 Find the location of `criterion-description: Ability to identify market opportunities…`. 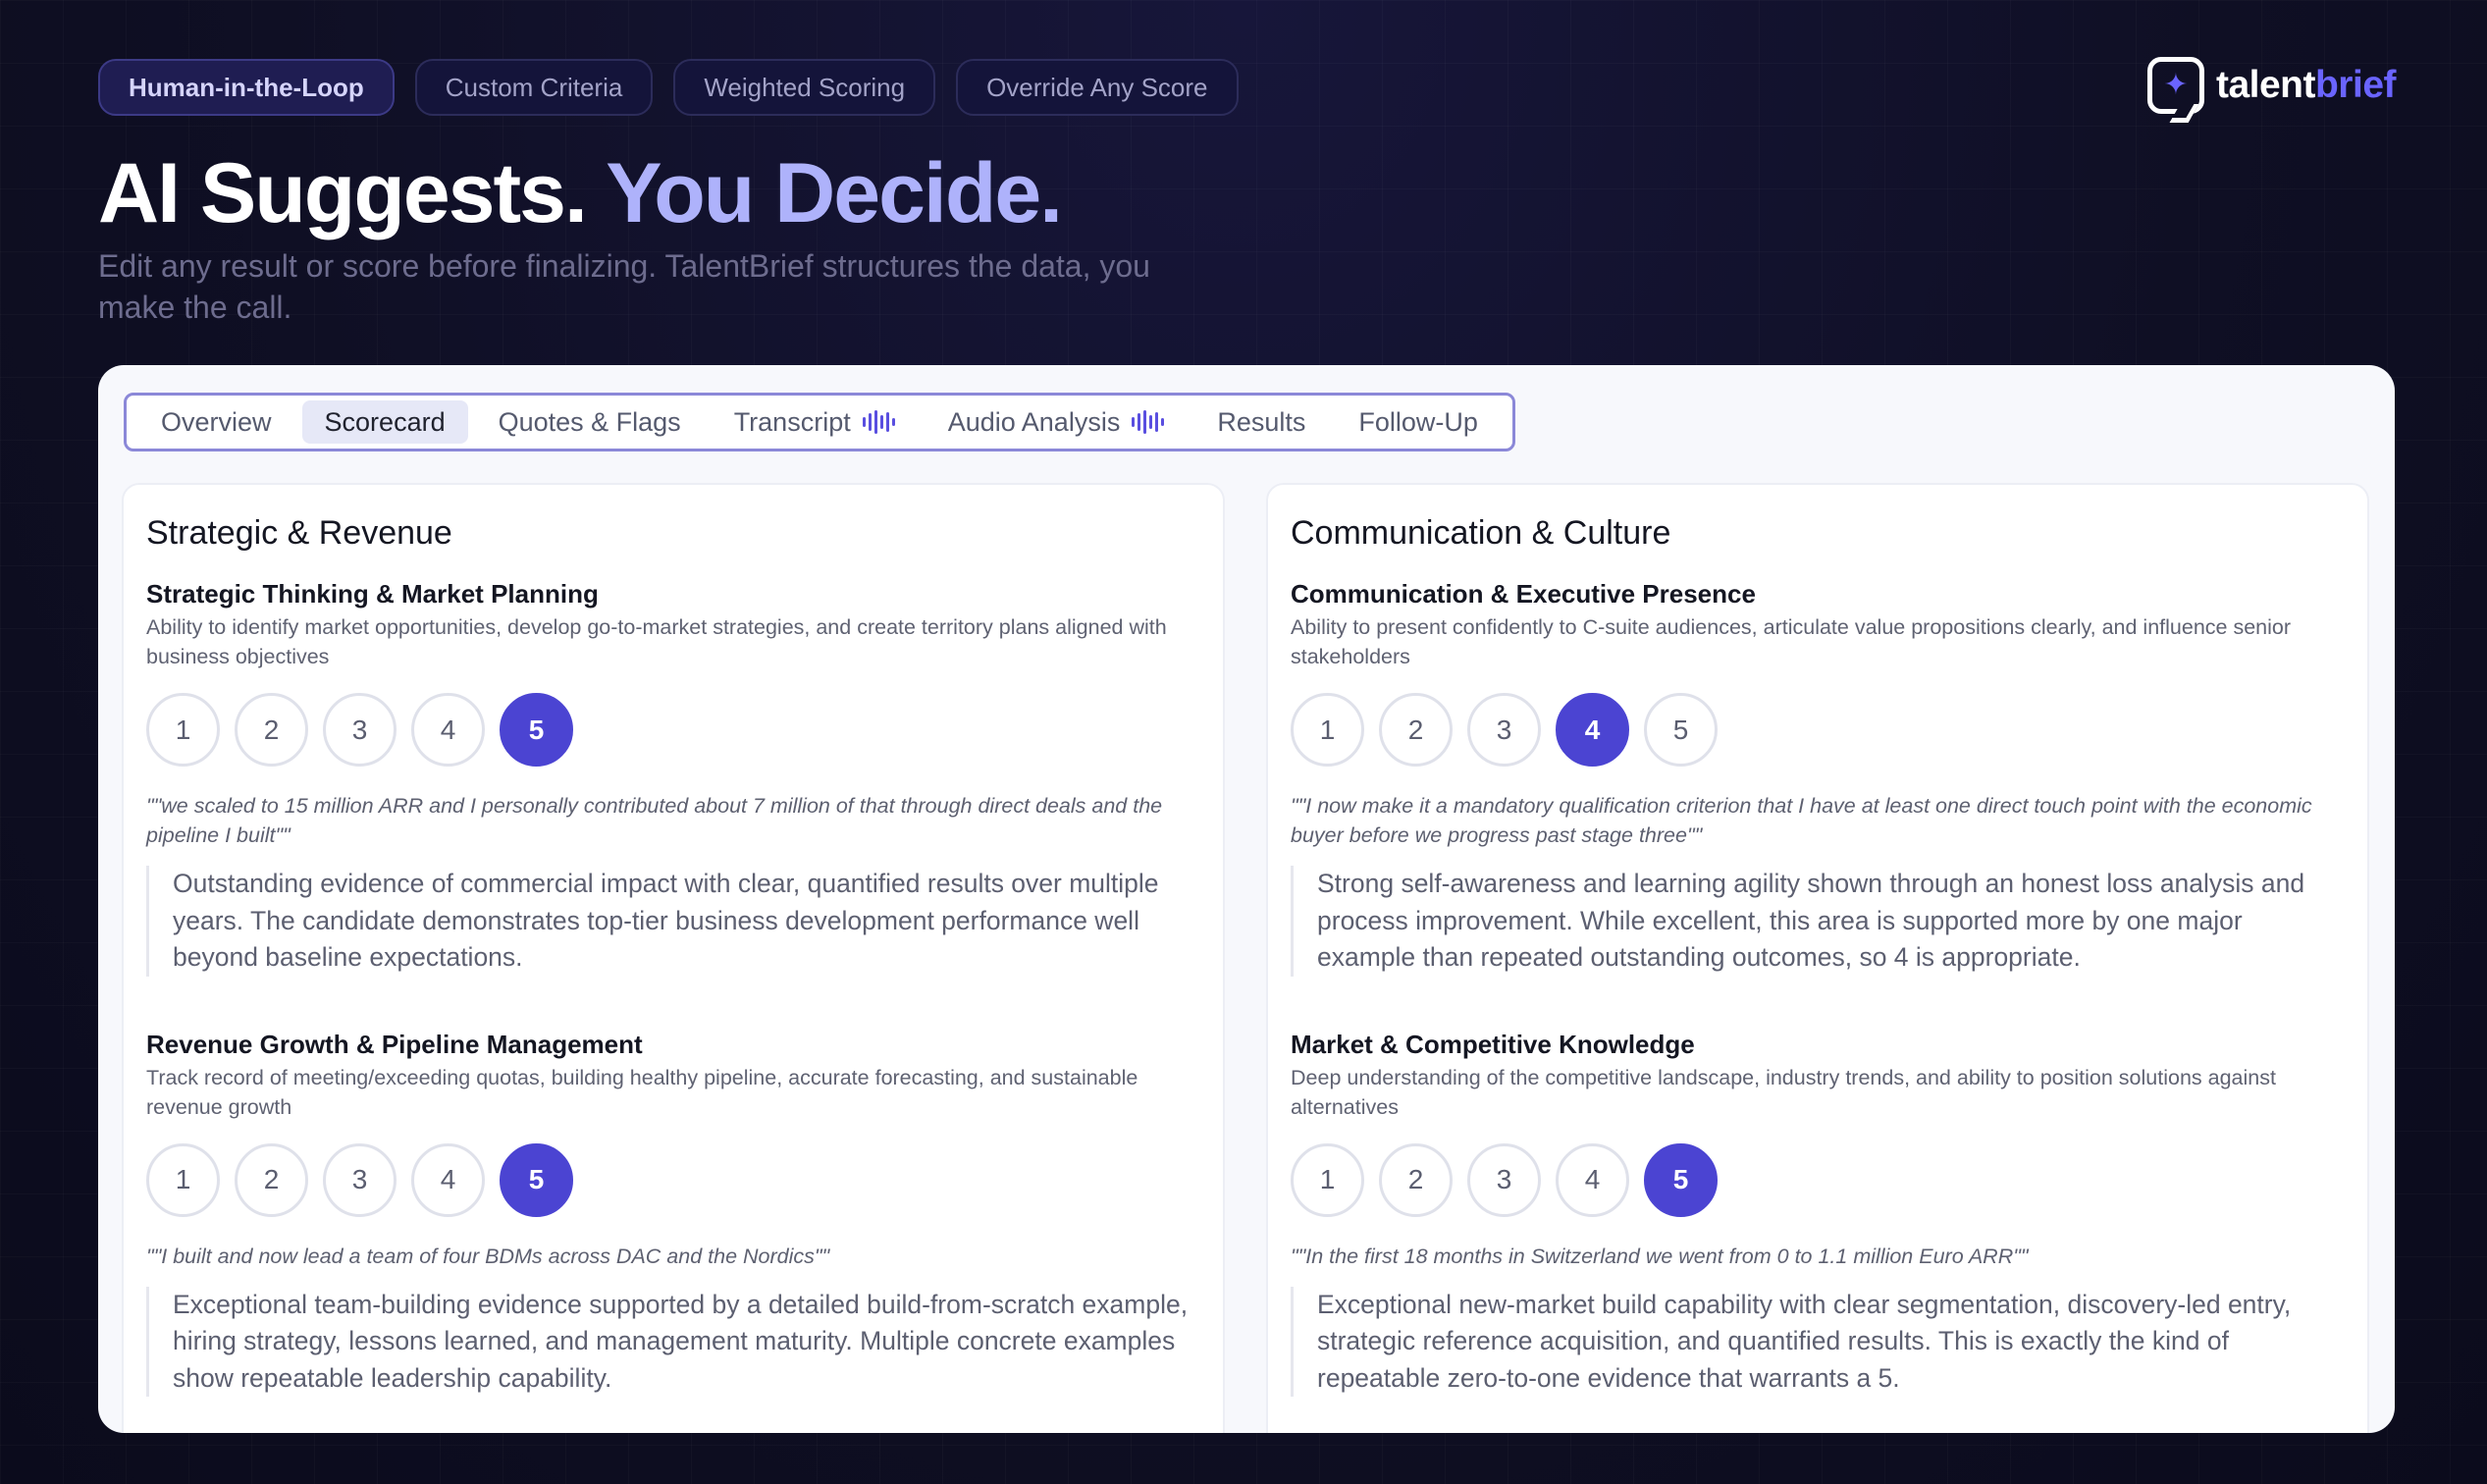

criterion-description: Ability to identify market opportunities… is located at coordinates (656, 641).